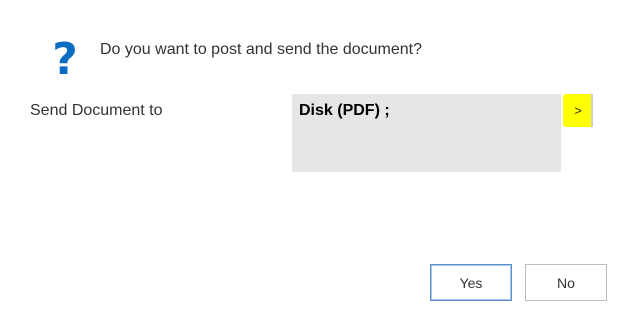 This screenshot has height=314, width=623. Describe the element at coordinates (65, 59) in the screenshot. I see `question-mark-icon: ?` at that location.